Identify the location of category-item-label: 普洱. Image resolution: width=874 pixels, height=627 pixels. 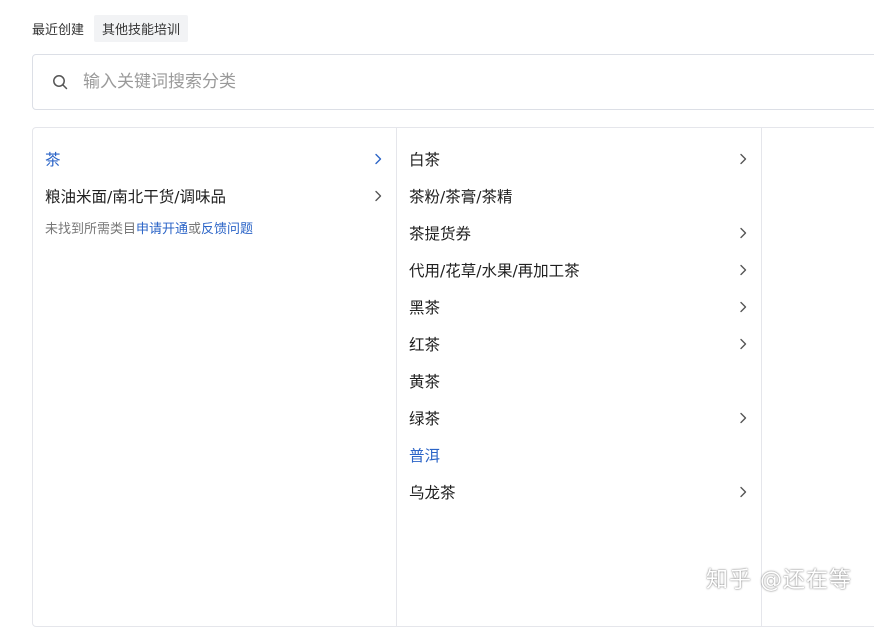
(425, 455).